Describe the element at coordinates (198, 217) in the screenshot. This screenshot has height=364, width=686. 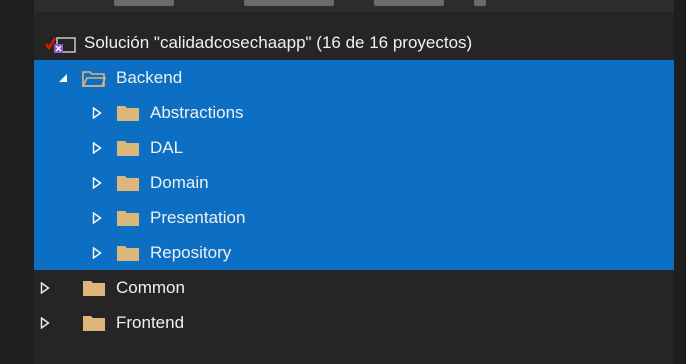
I see `tree-item-label: Presentation` at that location.